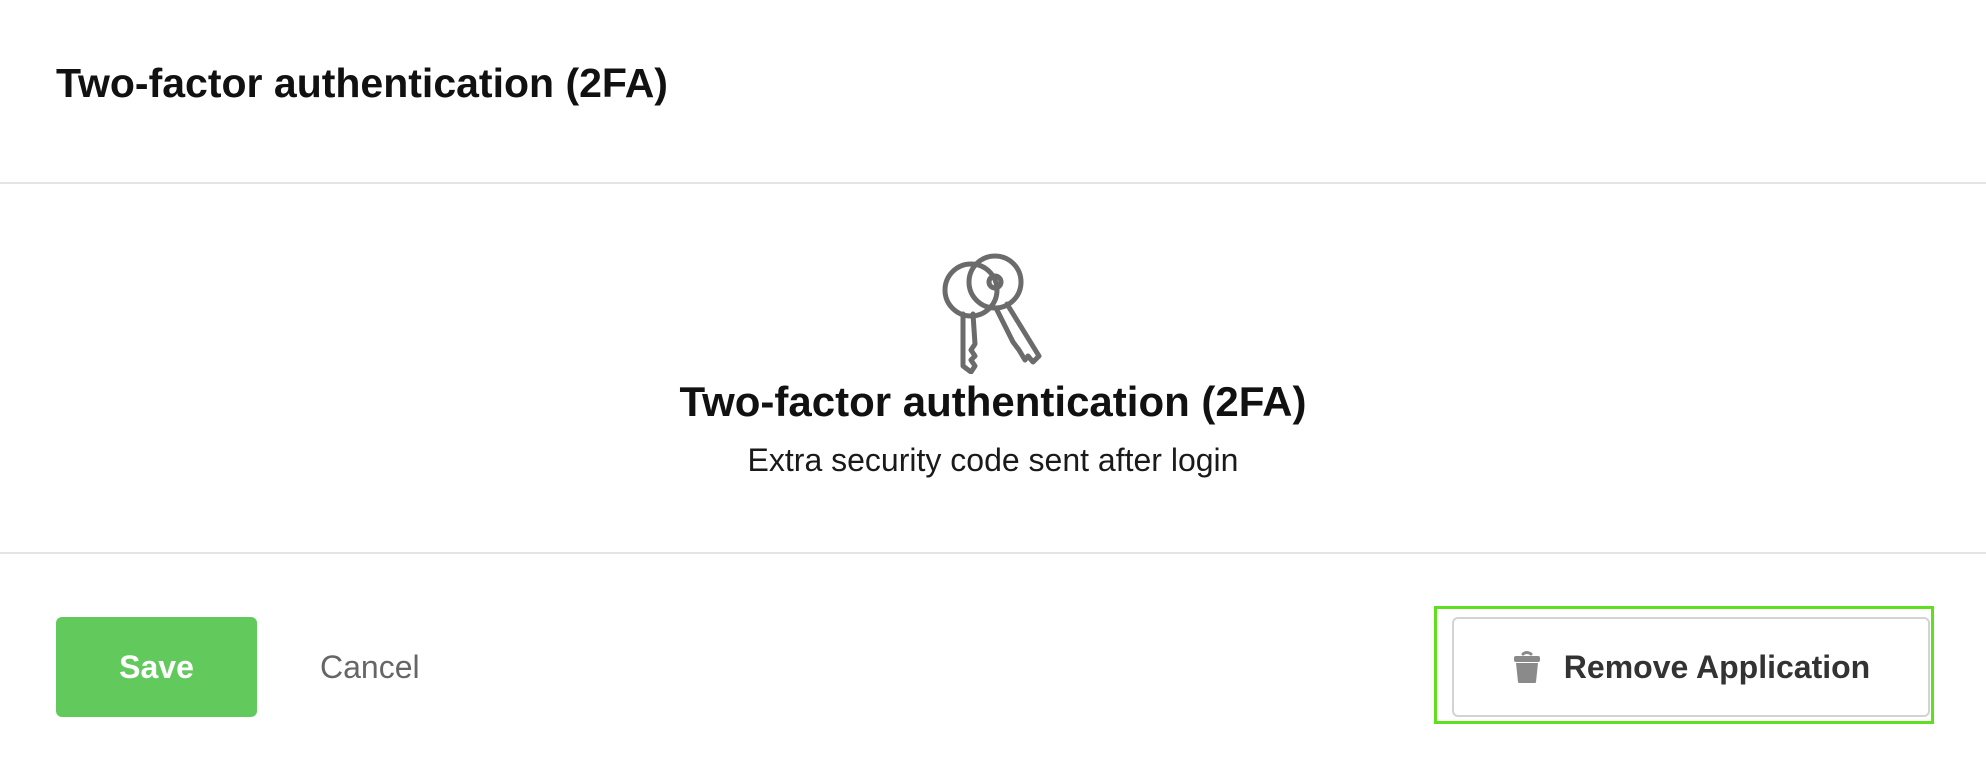  Describe the element at coordinates (993, 460) in the screenshot. I see `feature-description: Extra security code sent after login` at that location.